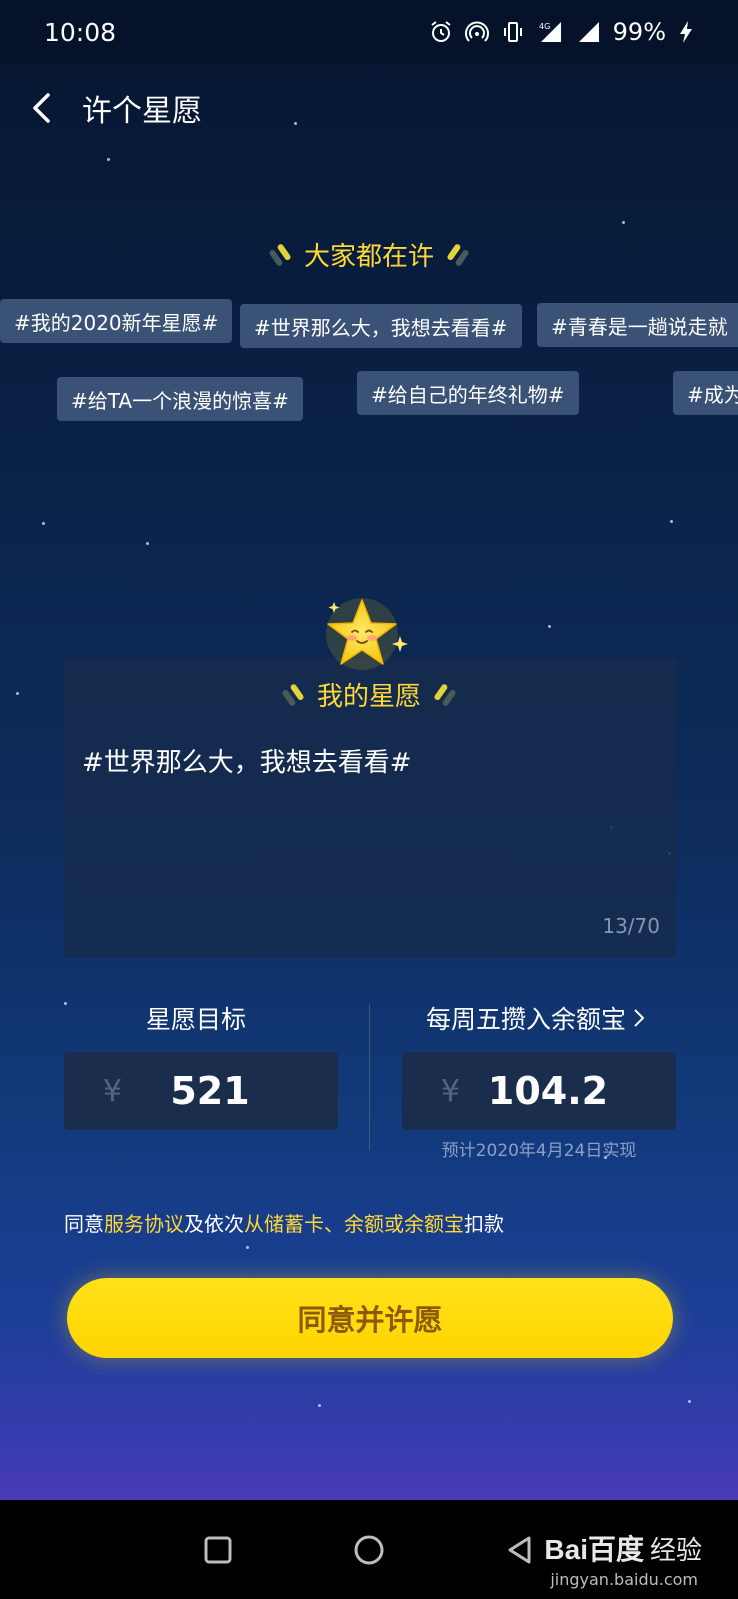  Describe the element at coordinates (539, 1151) in the screenshot. I see `forecast-date: 预计2020年4月24日实现` at that location.